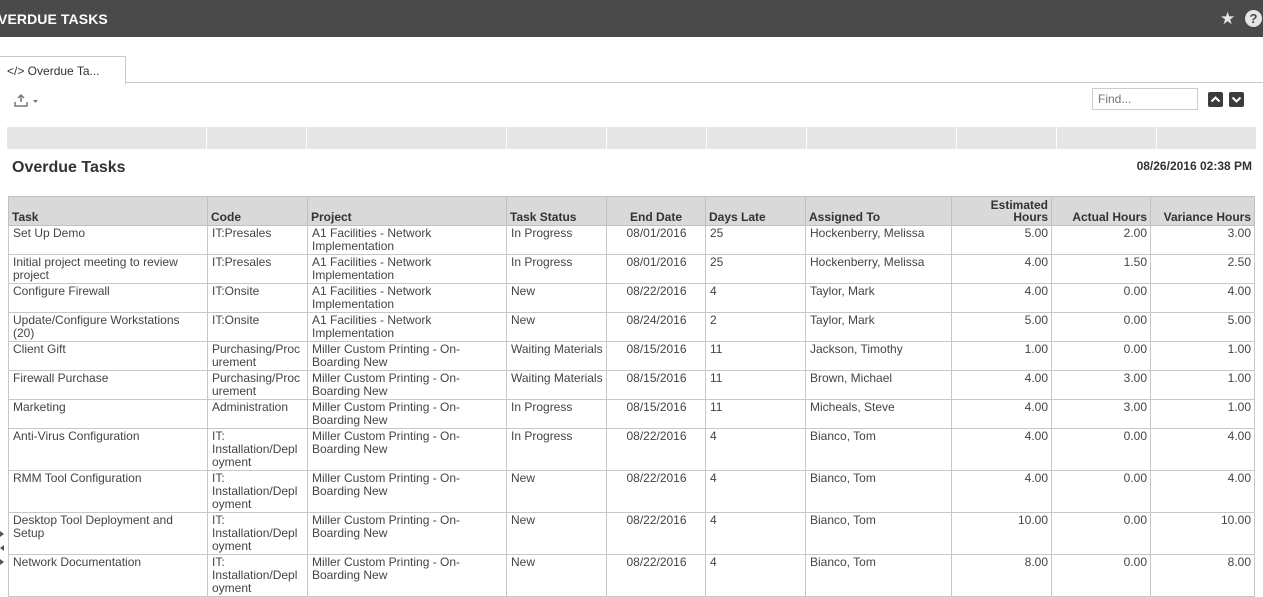  What do you see at coordinates (1253, 18) in the screenshot?
I see `help-icon: ?` at bounding box center [1253, 18].